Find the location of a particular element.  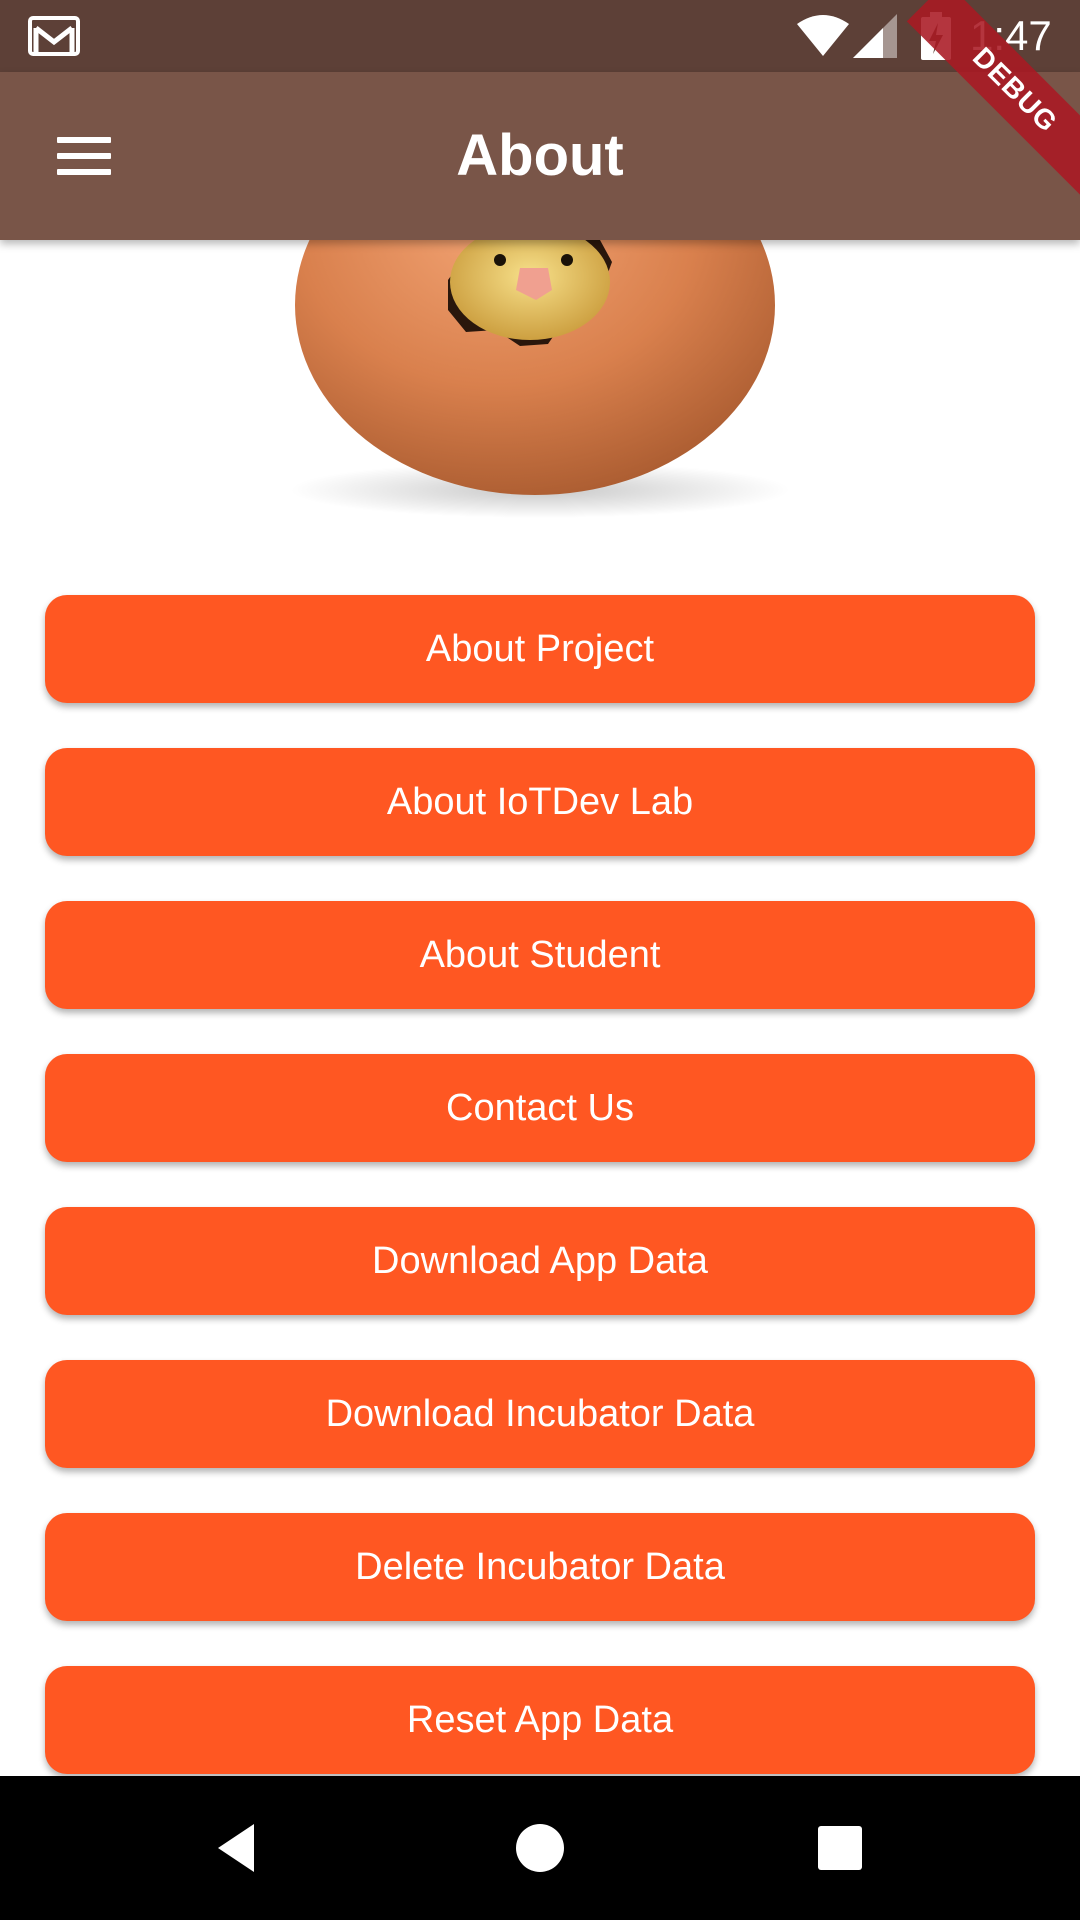

hamburger-menu-icon is located at coordinates (84, 156).